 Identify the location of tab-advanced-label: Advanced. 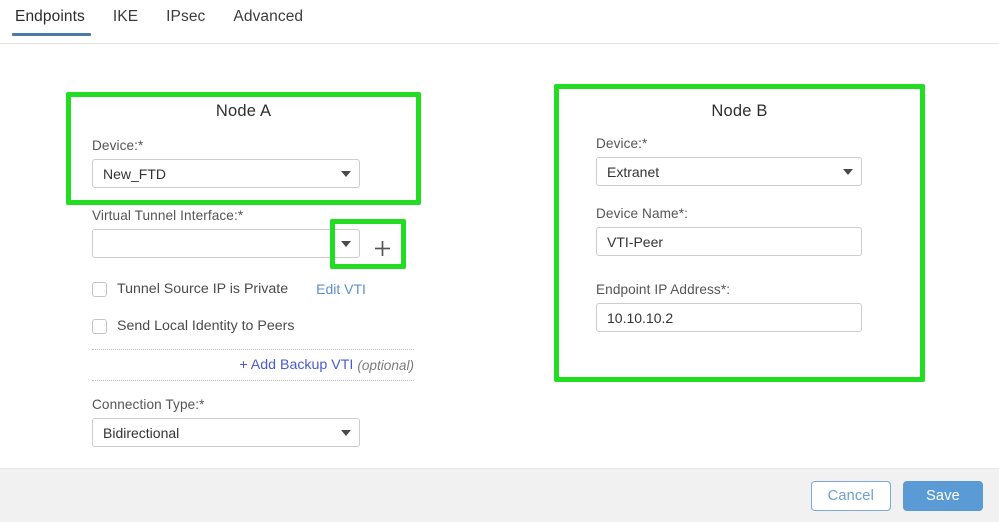
(268, 16).